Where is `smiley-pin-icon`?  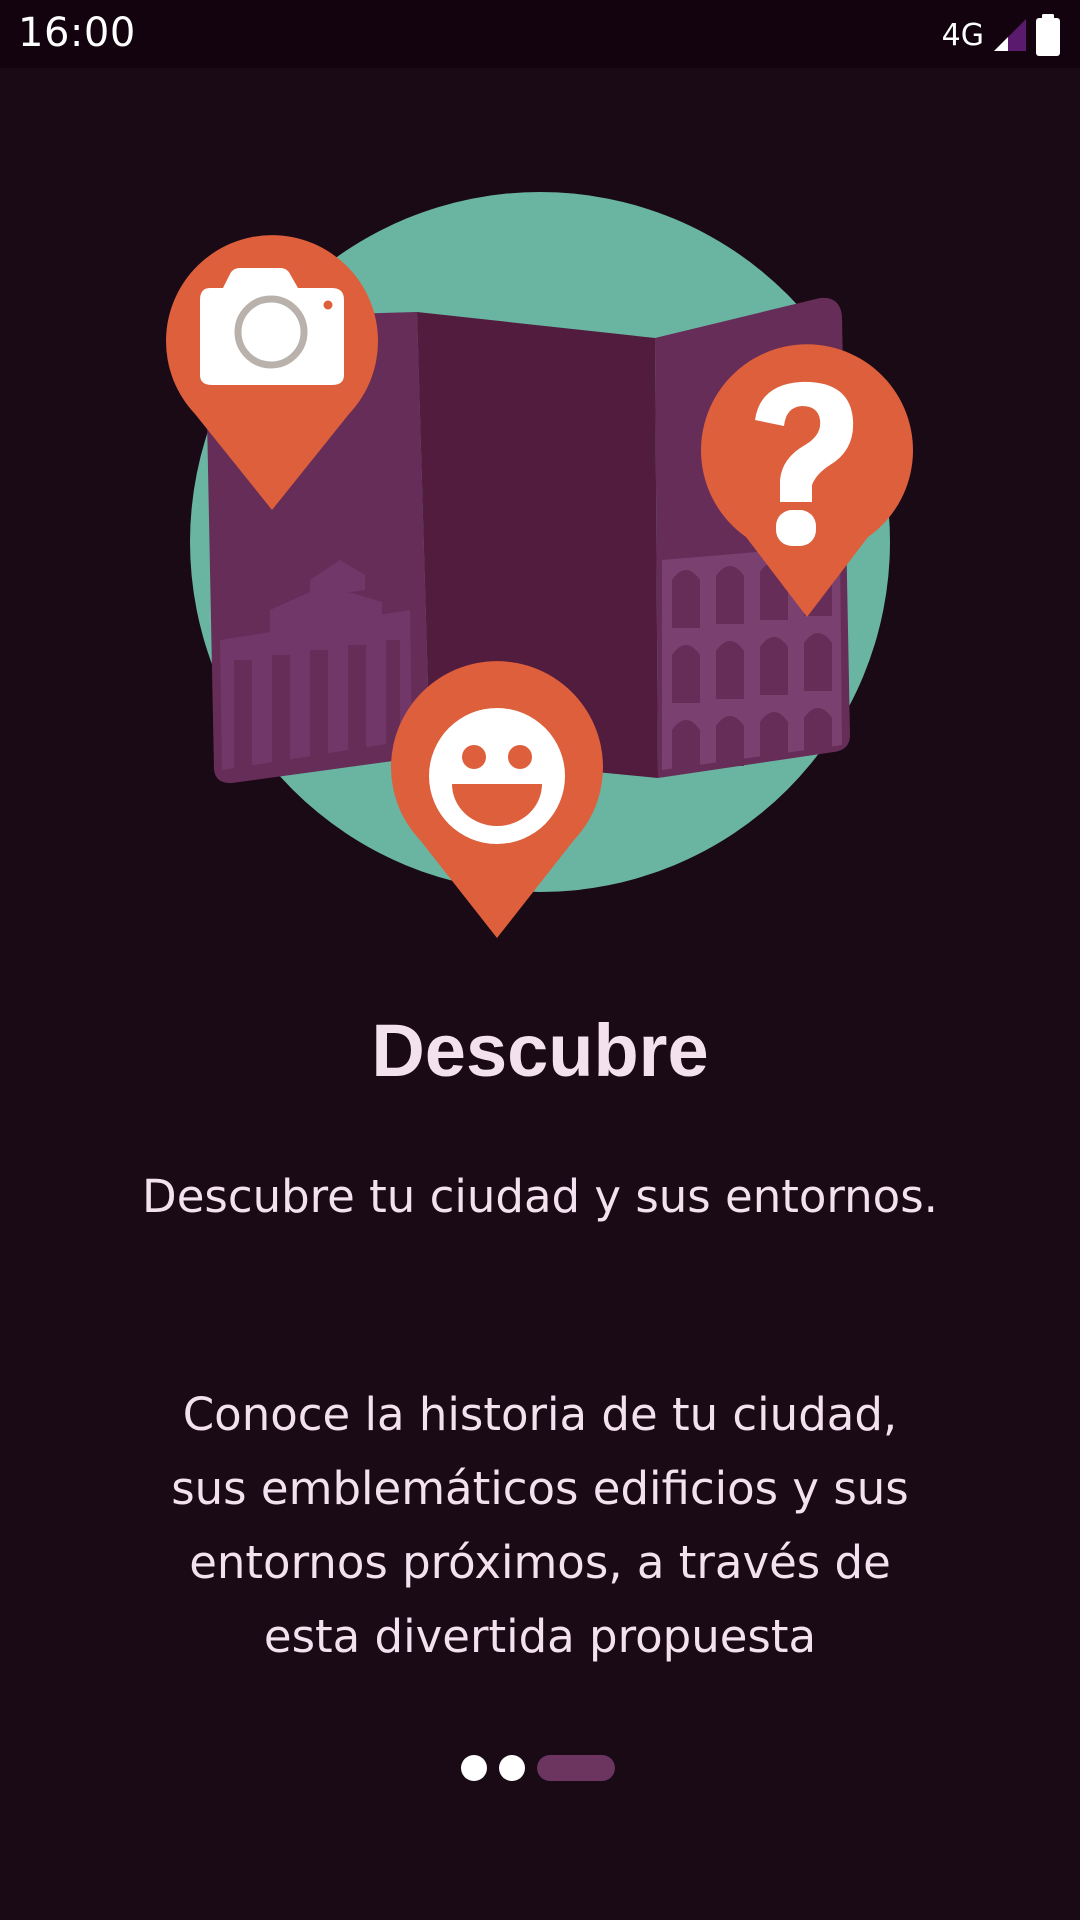 smiley-pin-icon is located at coordinates (497, 799).